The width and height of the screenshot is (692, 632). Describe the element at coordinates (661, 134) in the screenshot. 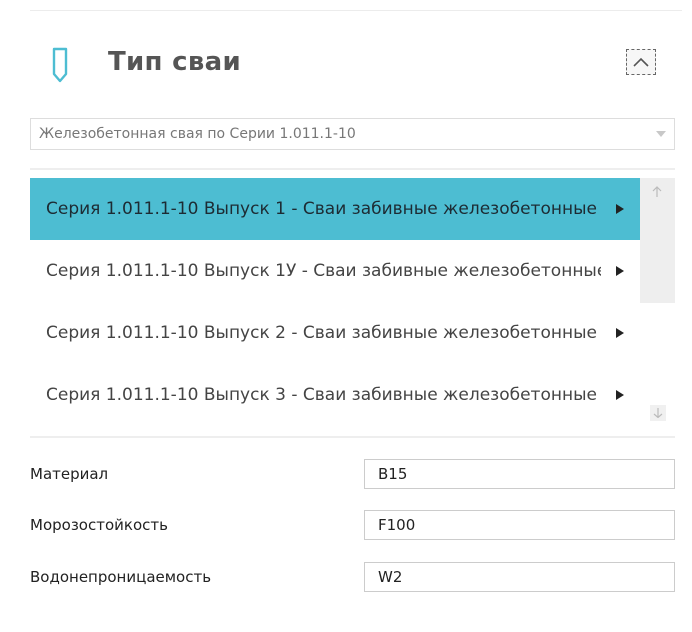

I see `chevron-down-icon` at that location.